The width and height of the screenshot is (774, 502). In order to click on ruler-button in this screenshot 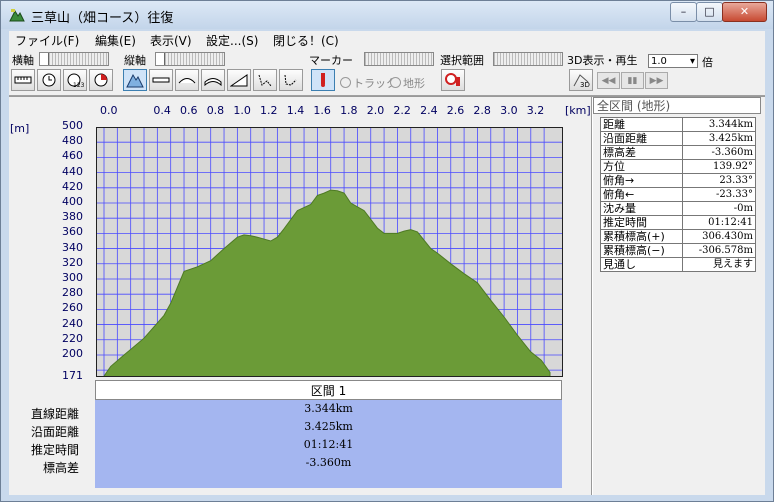, I will do `click(23, 80)`.